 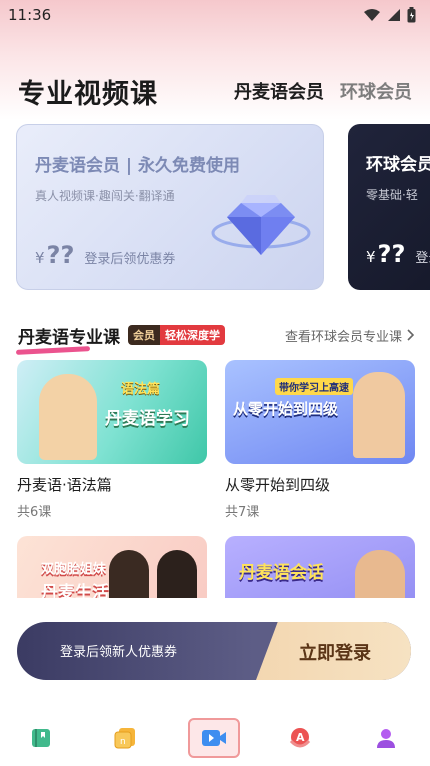 I want to click on book-icon, so click(x=41, y=738).